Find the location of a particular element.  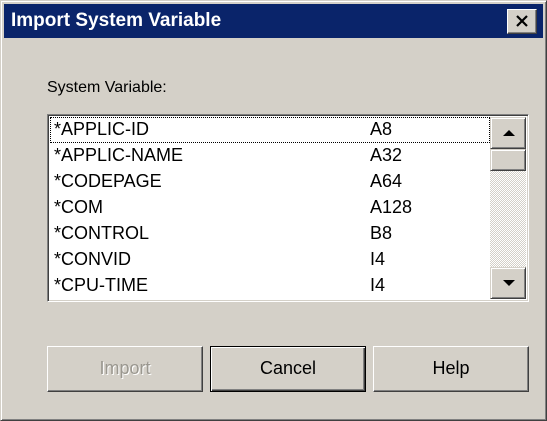

variable-format: A128 is located at coordinates (391, 207).